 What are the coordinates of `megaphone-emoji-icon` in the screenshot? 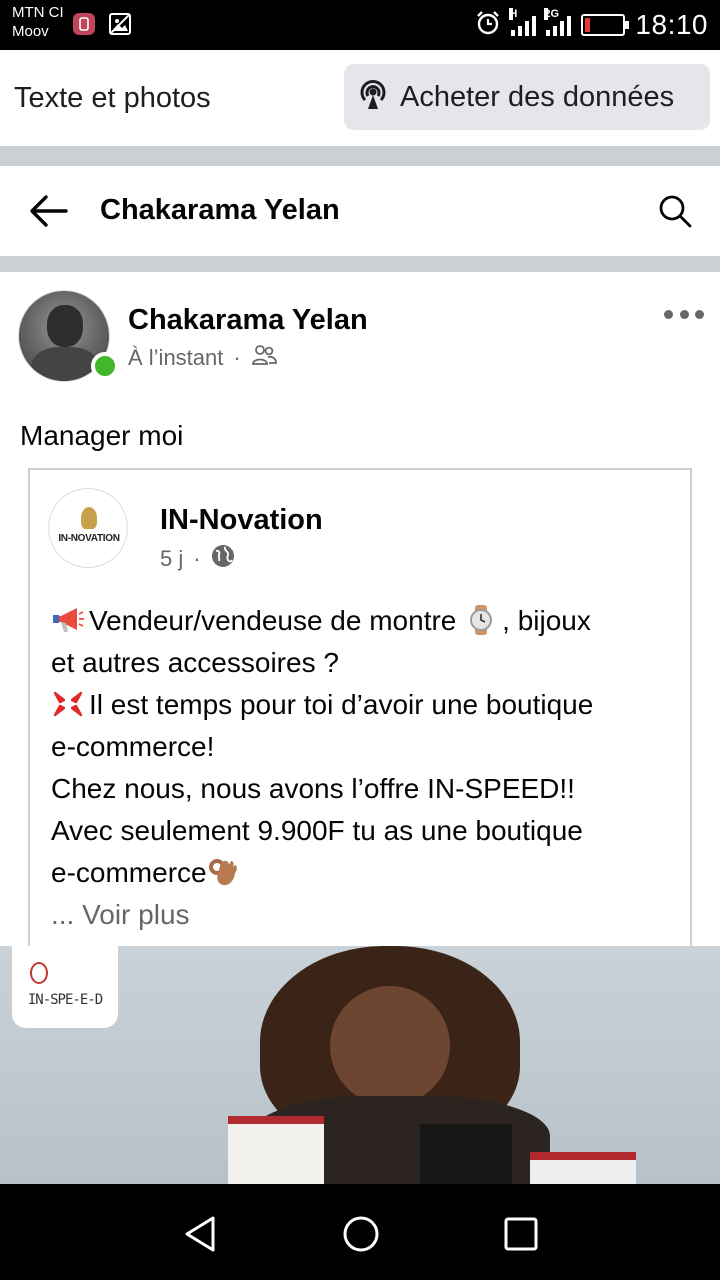 It's located at (68, 620).